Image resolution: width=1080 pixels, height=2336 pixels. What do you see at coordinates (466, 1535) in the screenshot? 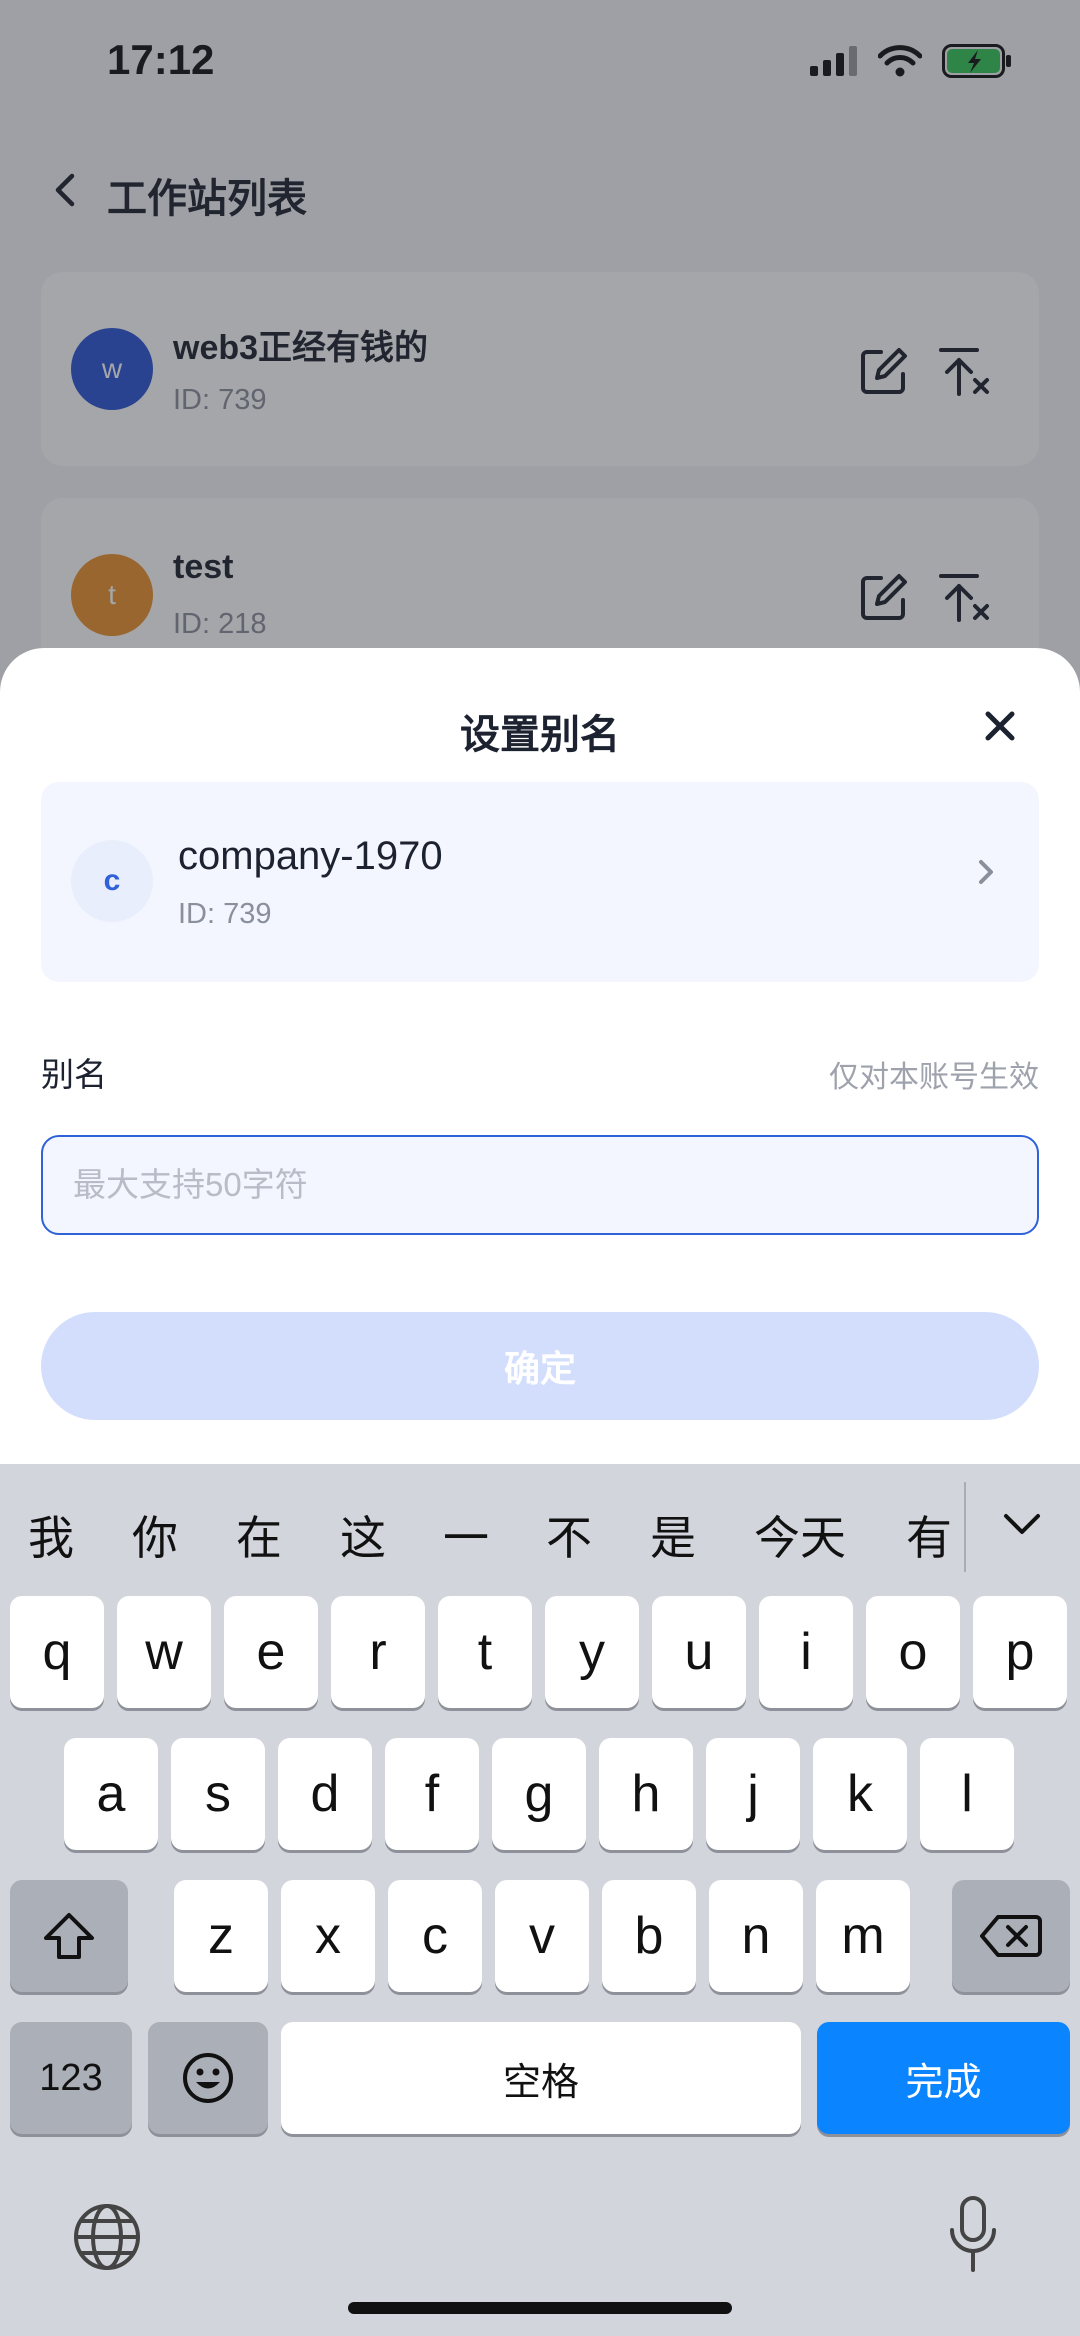
I see `candidate-word: 一` at bounding box center [466, 1535].